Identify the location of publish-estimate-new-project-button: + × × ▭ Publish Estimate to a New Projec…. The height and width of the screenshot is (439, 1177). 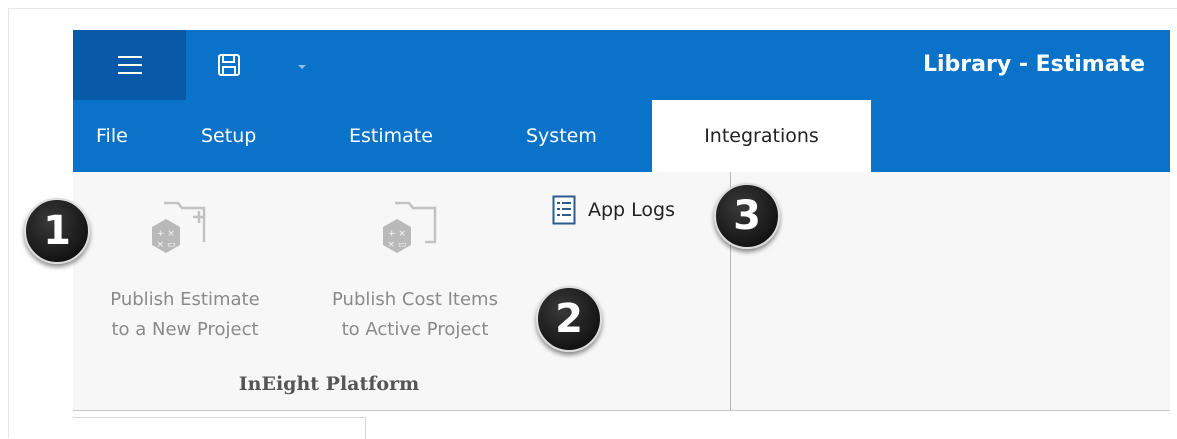
(185, 275).